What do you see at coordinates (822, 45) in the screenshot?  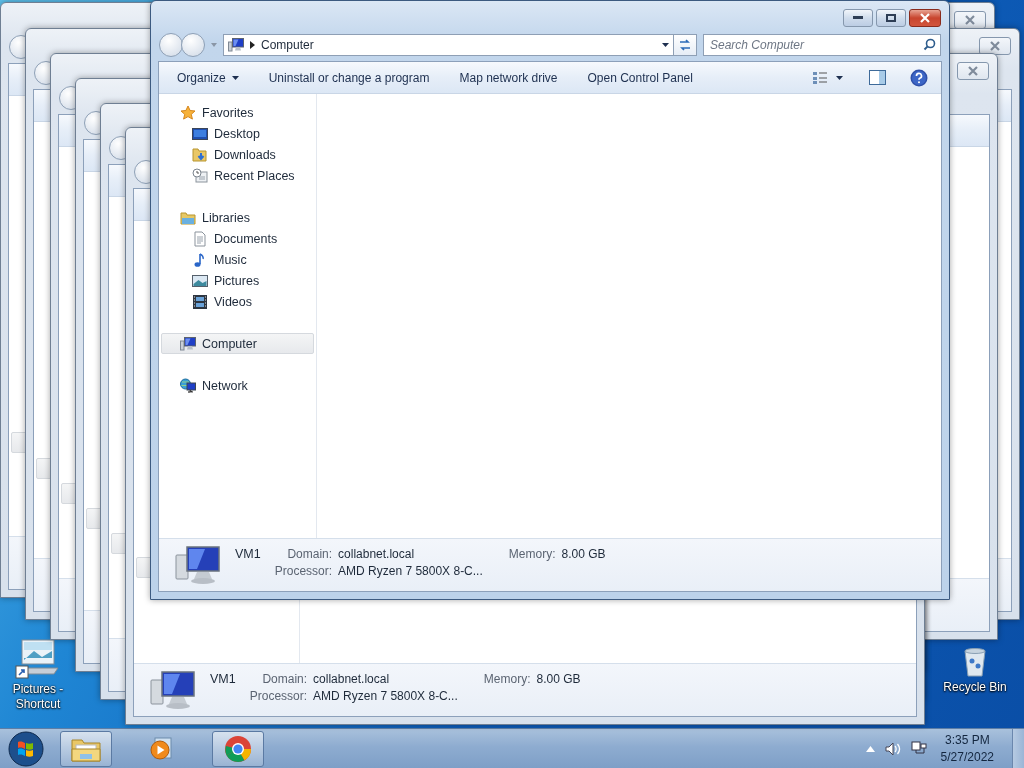 I see `search-field: Search Computer` at bounding box center [822, 45].